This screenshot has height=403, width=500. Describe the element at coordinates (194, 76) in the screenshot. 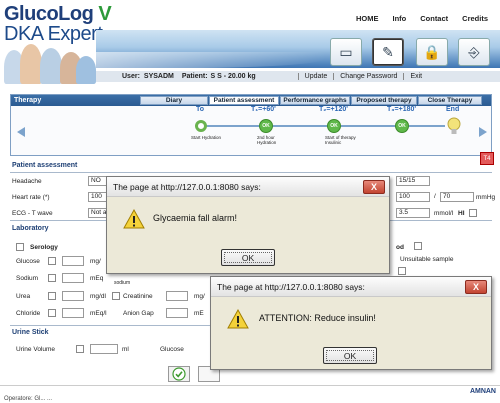

I see `patient-label: Patient:` at that location.